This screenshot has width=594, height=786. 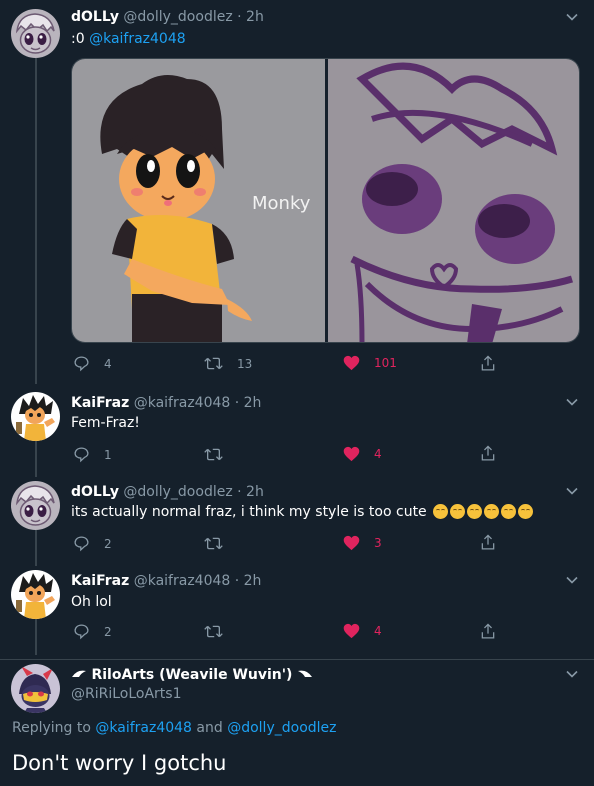 What do you see at coordinates (92, 363) in the screenshot?
I see `reply-button: 4` at bounding box center [92, 363].